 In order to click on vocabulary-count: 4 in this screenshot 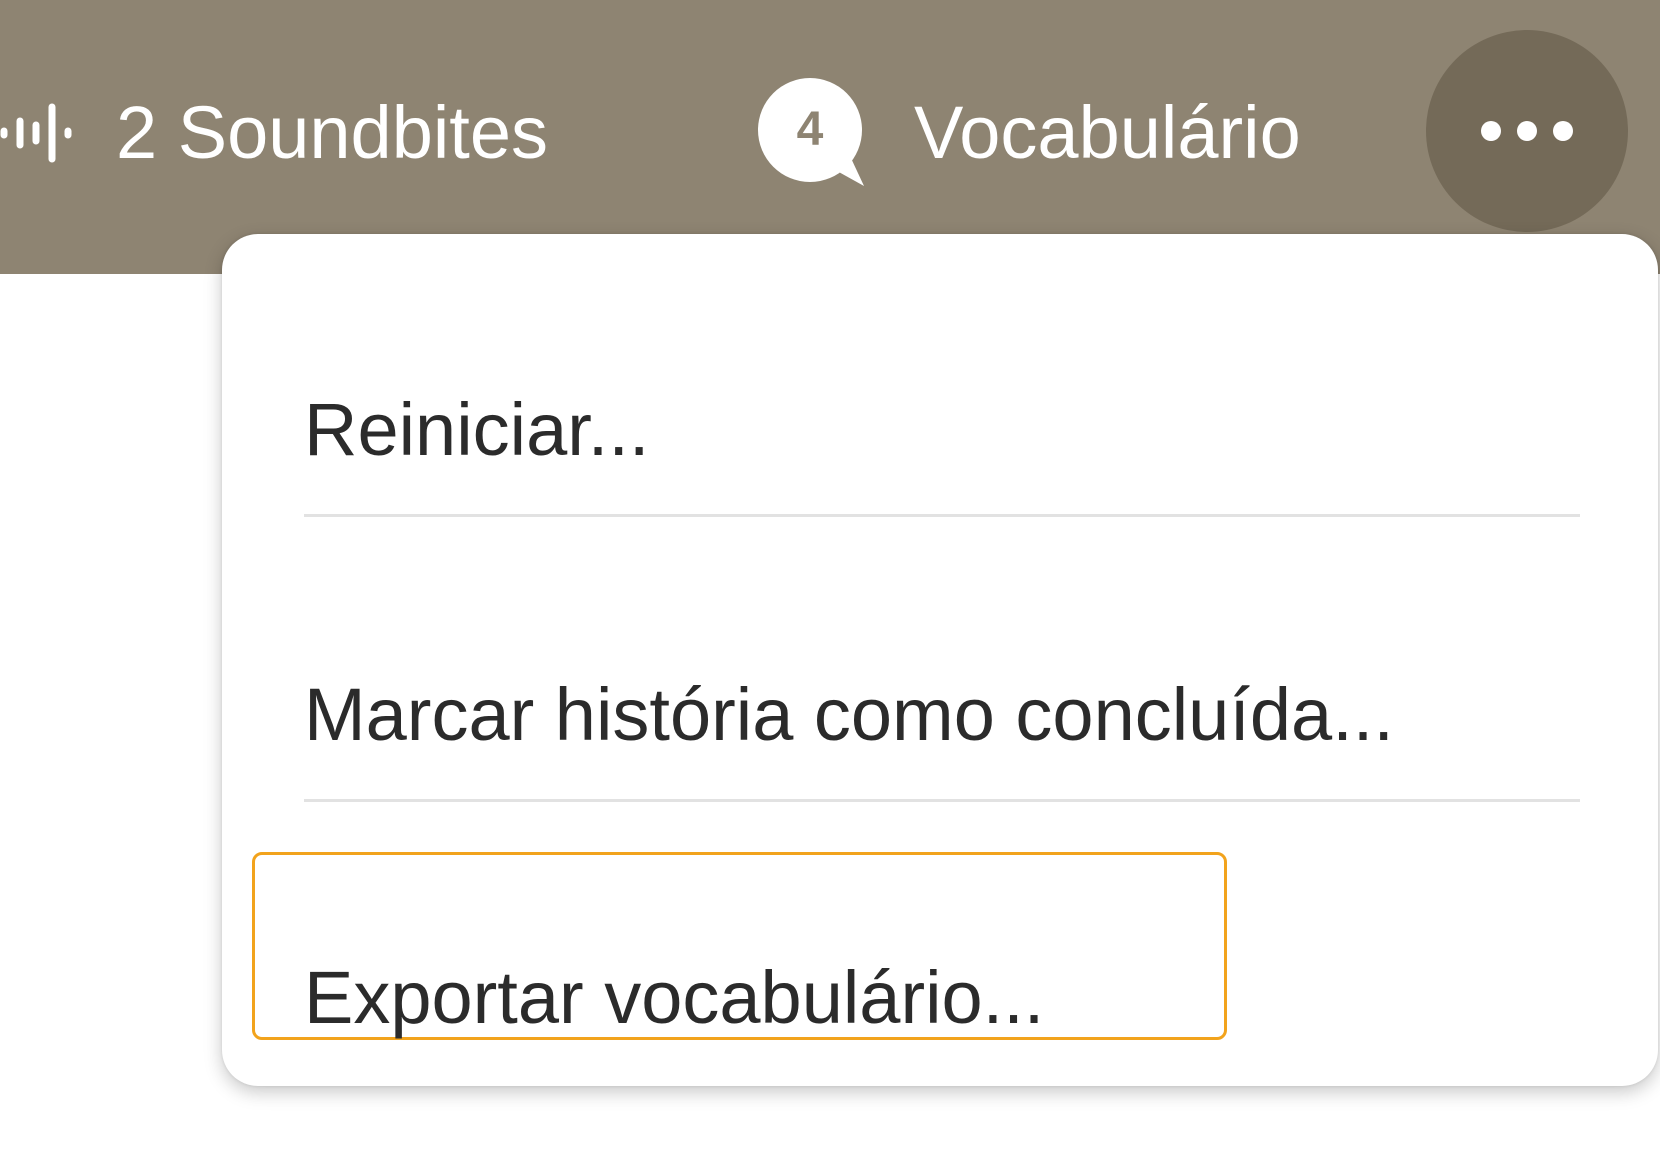, I will do `click(810, 129)`.